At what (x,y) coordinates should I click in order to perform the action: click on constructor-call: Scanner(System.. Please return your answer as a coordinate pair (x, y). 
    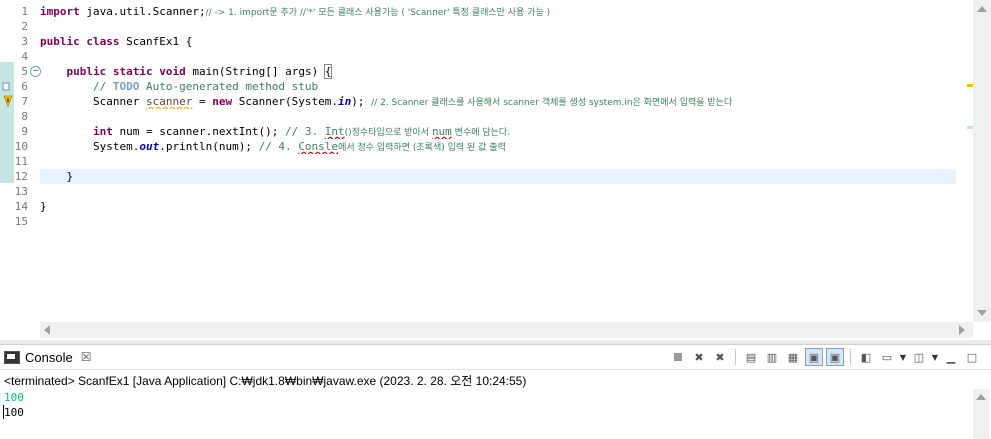
    Looking at the image, I should click on (285, 101).